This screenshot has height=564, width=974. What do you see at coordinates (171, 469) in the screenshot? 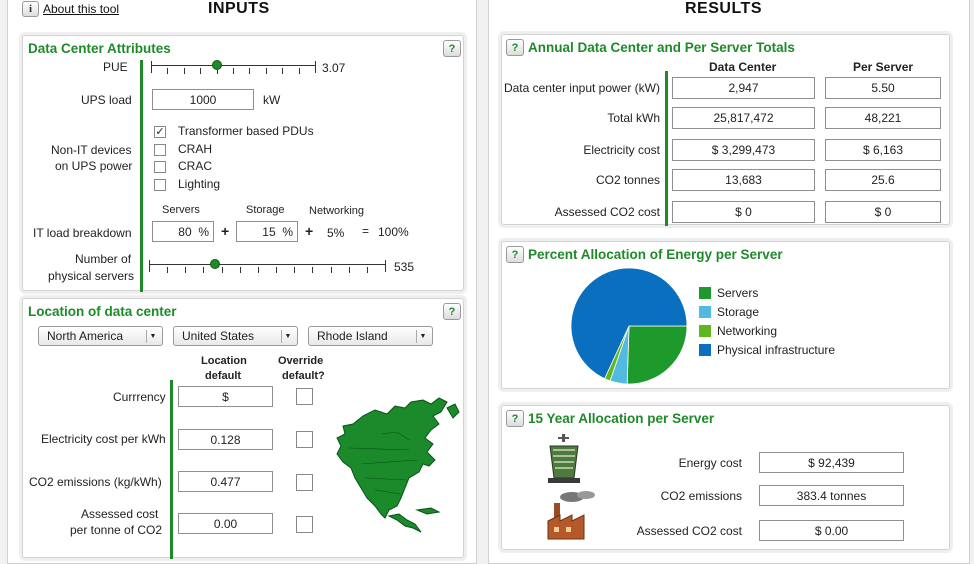
I see `divider` at bounding box center [171, 469].